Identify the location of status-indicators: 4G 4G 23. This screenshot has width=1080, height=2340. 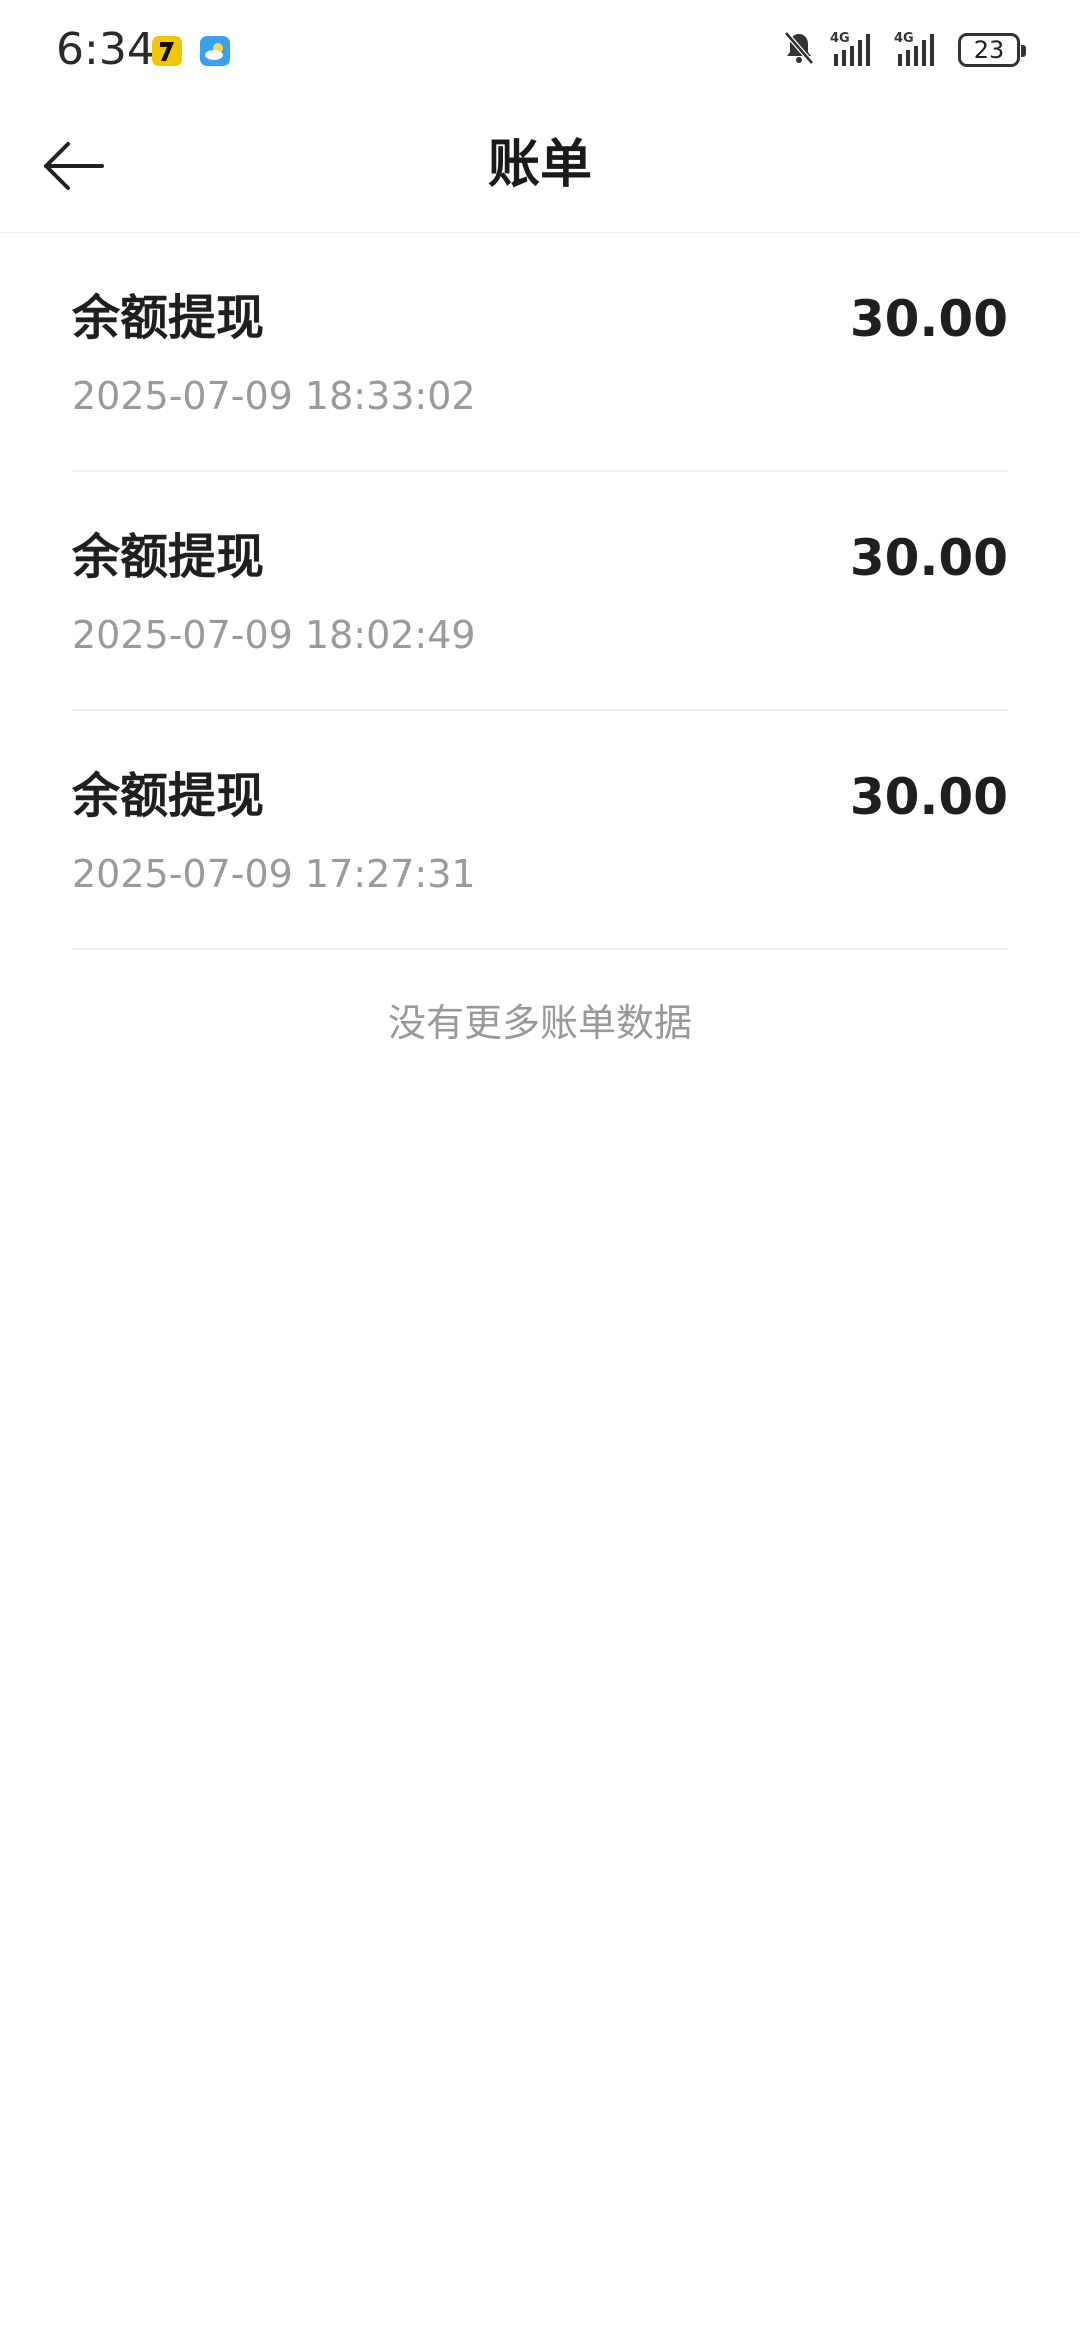
(904, 50).